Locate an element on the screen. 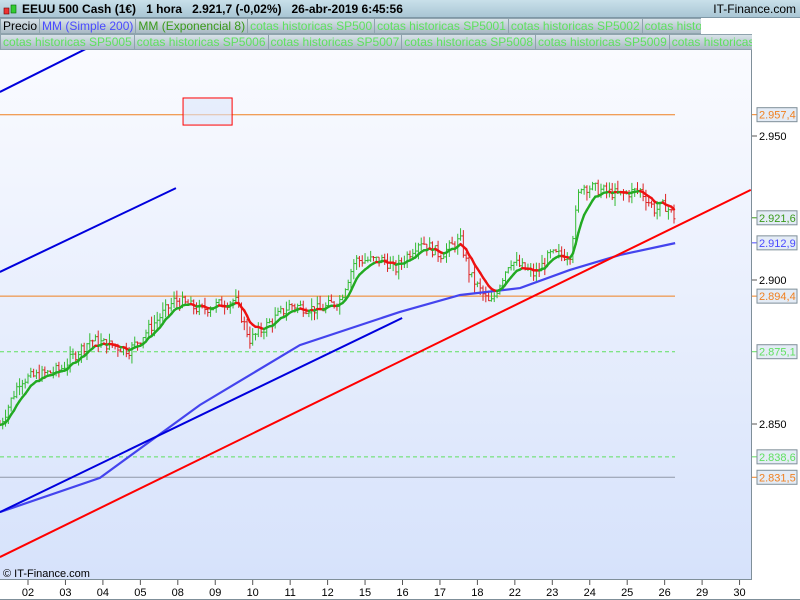  x-tick-label: 11 is located at coordinates (289, 593).